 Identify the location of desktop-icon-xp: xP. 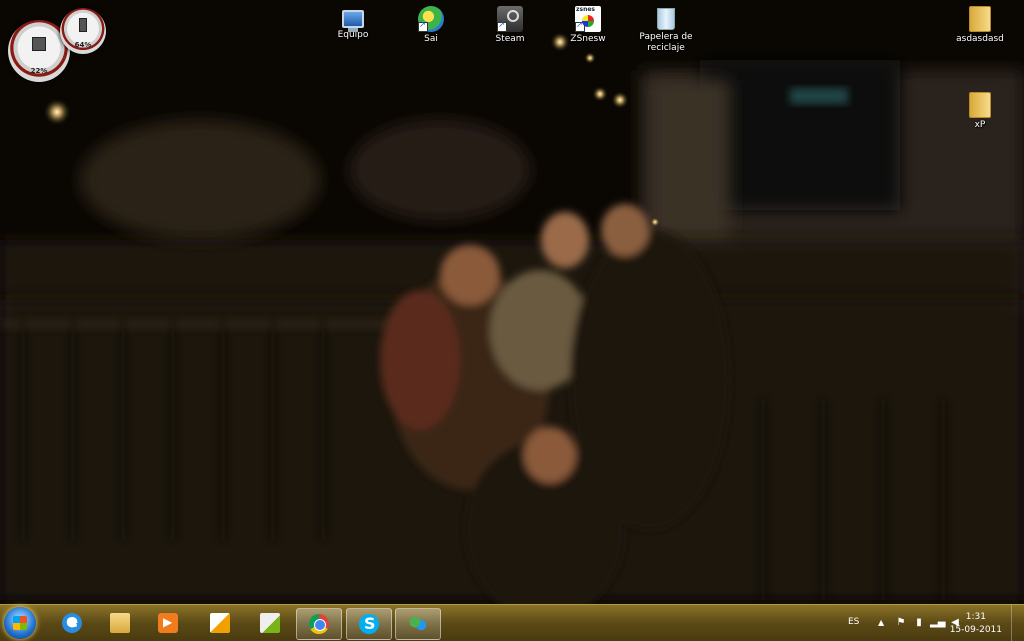
(980, 111).